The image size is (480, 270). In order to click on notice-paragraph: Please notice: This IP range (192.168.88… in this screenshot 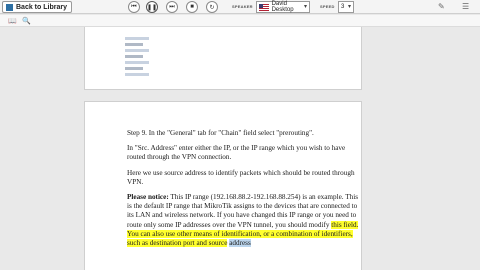, I will do `click(243, 220)`.